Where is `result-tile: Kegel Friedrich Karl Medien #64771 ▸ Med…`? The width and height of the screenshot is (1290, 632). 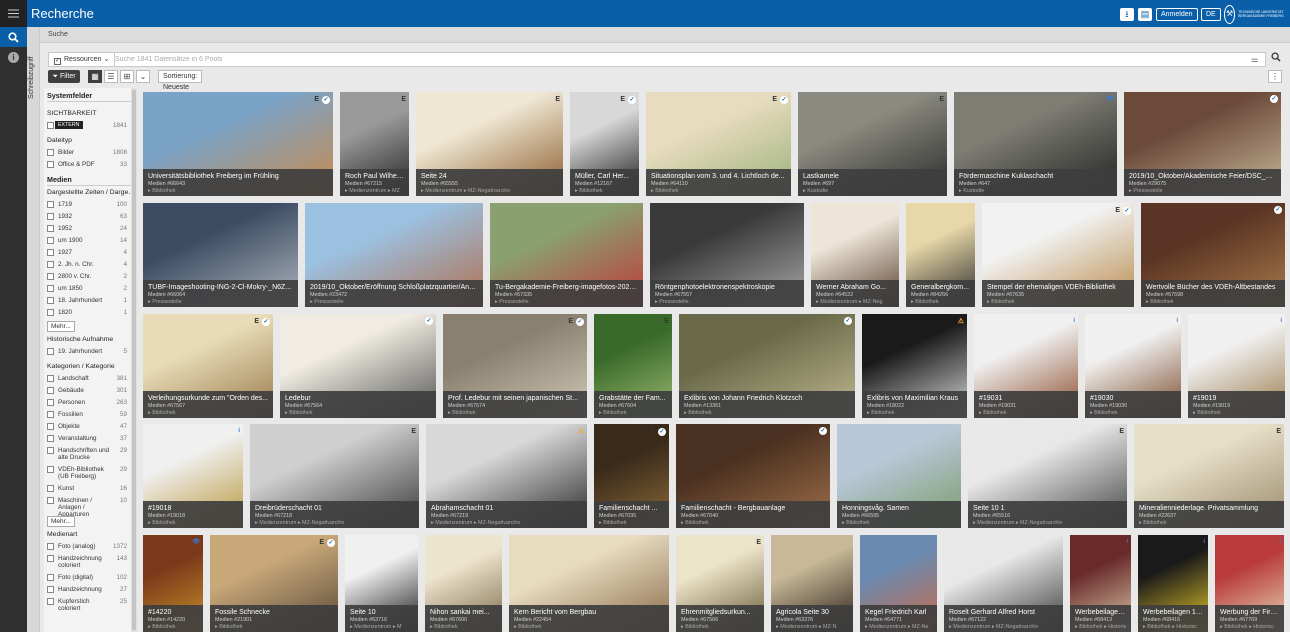
result-tile: Kegel Friedrich Karl Medien #64771 ▸ Med… is located at coordinates (898, 583).